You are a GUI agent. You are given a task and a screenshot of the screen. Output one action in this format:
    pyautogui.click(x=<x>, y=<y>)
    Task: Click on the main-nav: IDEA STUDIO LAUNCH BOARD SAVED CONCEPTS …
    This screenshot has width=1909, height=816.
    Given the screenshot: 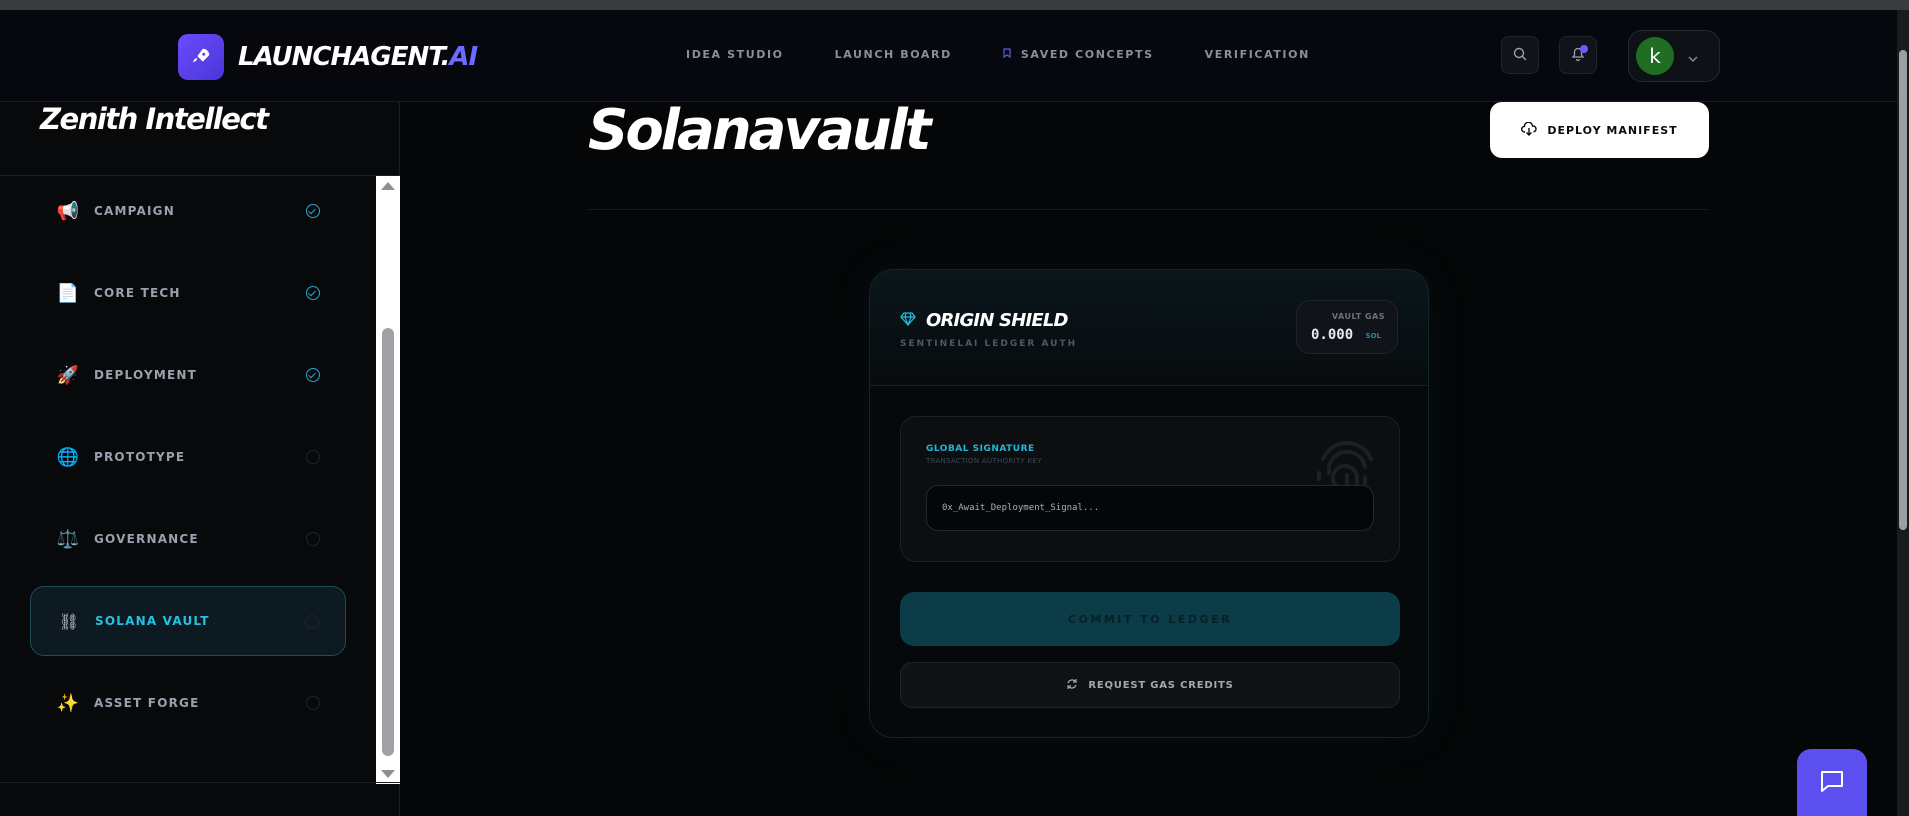 What is the action you would take?
    pyautogui.click(x=998, y=54)
    